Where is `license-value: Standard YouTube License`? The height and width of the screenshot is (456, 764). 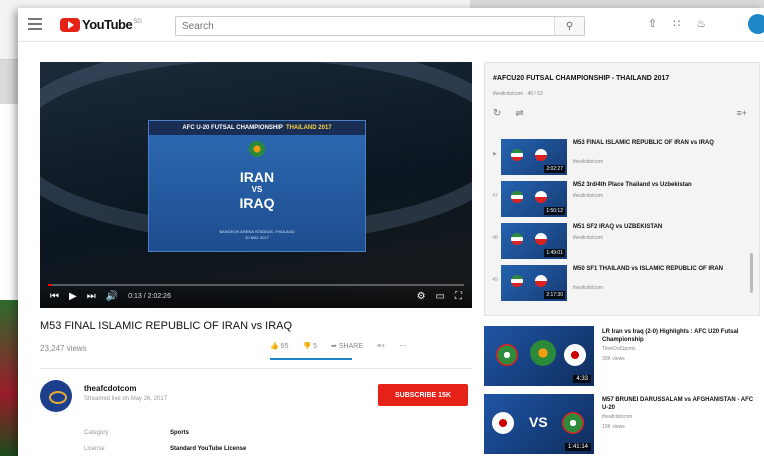
license-value: Standard YouTube License is located at coordinates (208, 449).